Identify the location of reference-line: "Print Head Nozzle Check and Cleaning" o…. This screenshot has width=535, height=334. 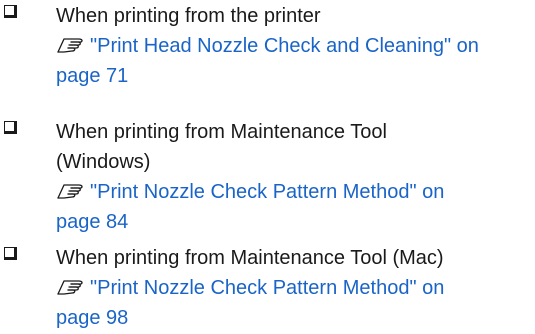
(291, 46).